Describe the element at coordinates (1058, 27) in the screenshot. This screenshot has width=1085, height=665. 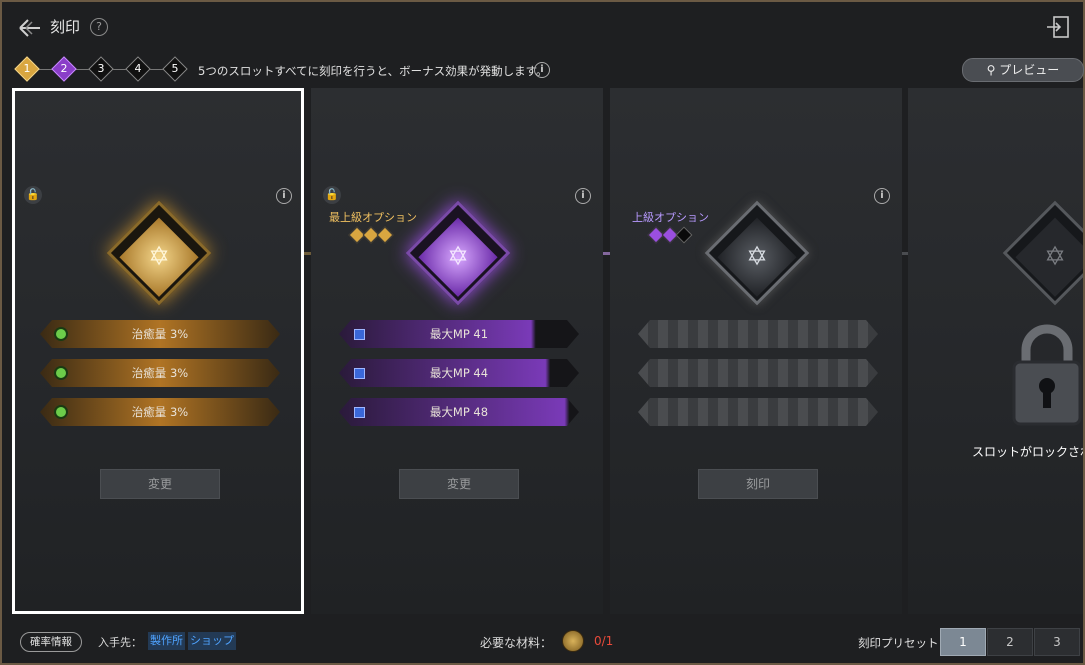
I see `exit-icon` at that location.